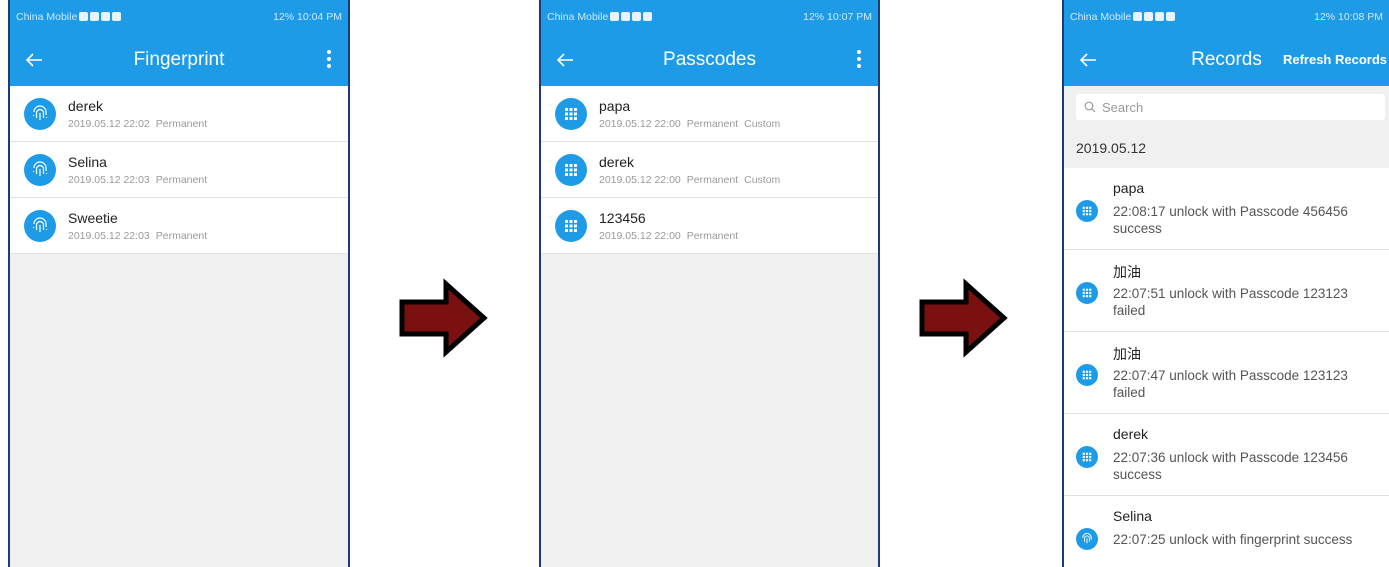 The height and width of the screenshot is (567, 1389). I want to click on record-action: 22:07:36 unlock with Passcode 123456, so click(1230, 457).